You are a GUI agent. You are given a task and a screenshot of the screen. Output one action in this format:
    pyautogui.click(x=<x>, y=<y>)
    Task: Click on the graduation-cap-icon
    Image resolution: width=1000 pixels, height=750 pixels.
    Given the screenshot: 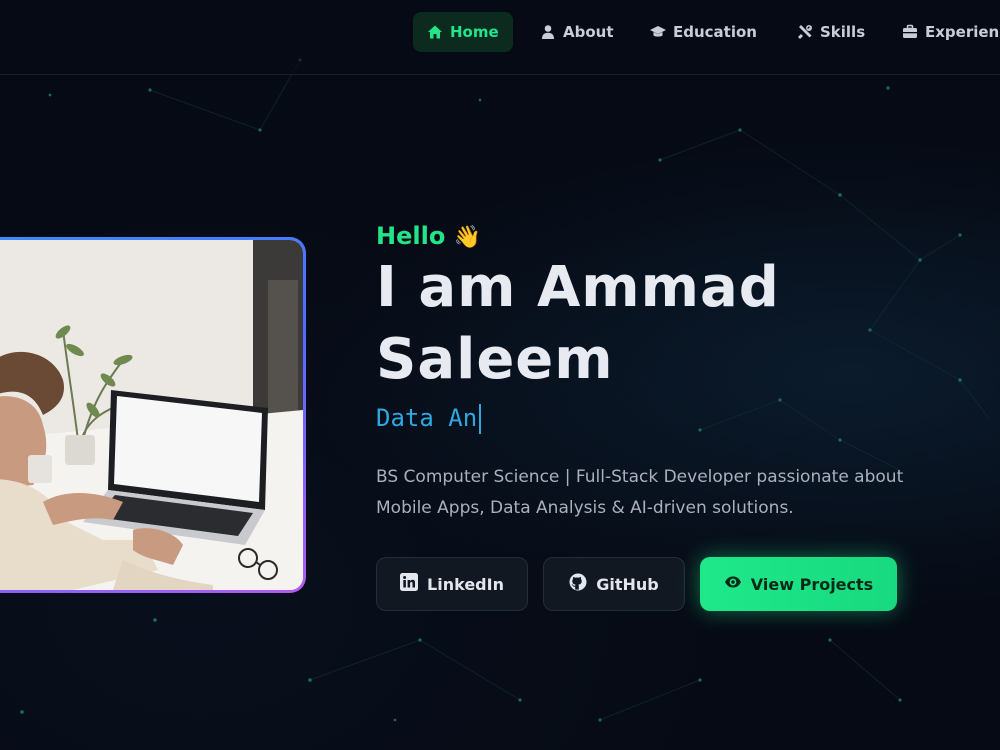 What is the action you would take?
    pyautogui.click(x=658, y=32)
    